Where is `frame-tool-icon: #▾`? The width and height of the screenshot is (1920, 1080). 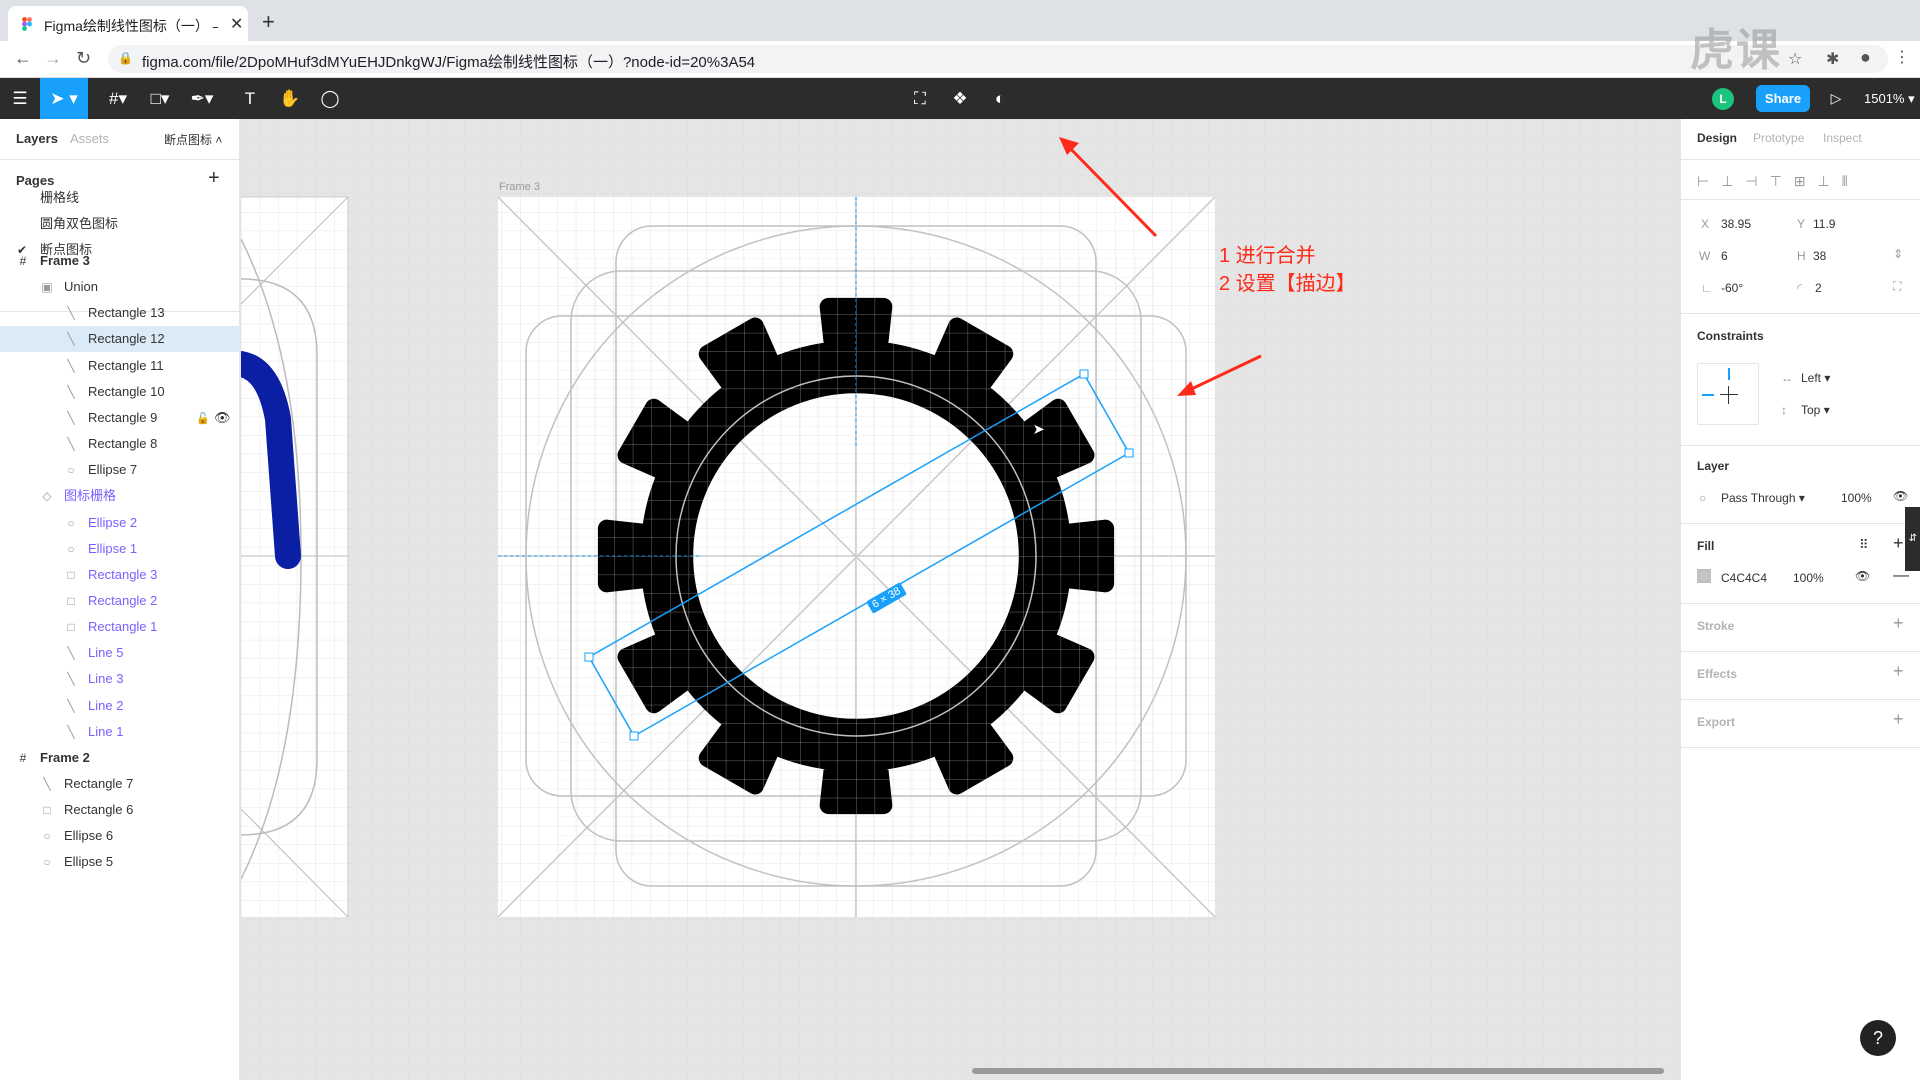
frame-tool-icon: #▾ is located at coordinates (118, 98).